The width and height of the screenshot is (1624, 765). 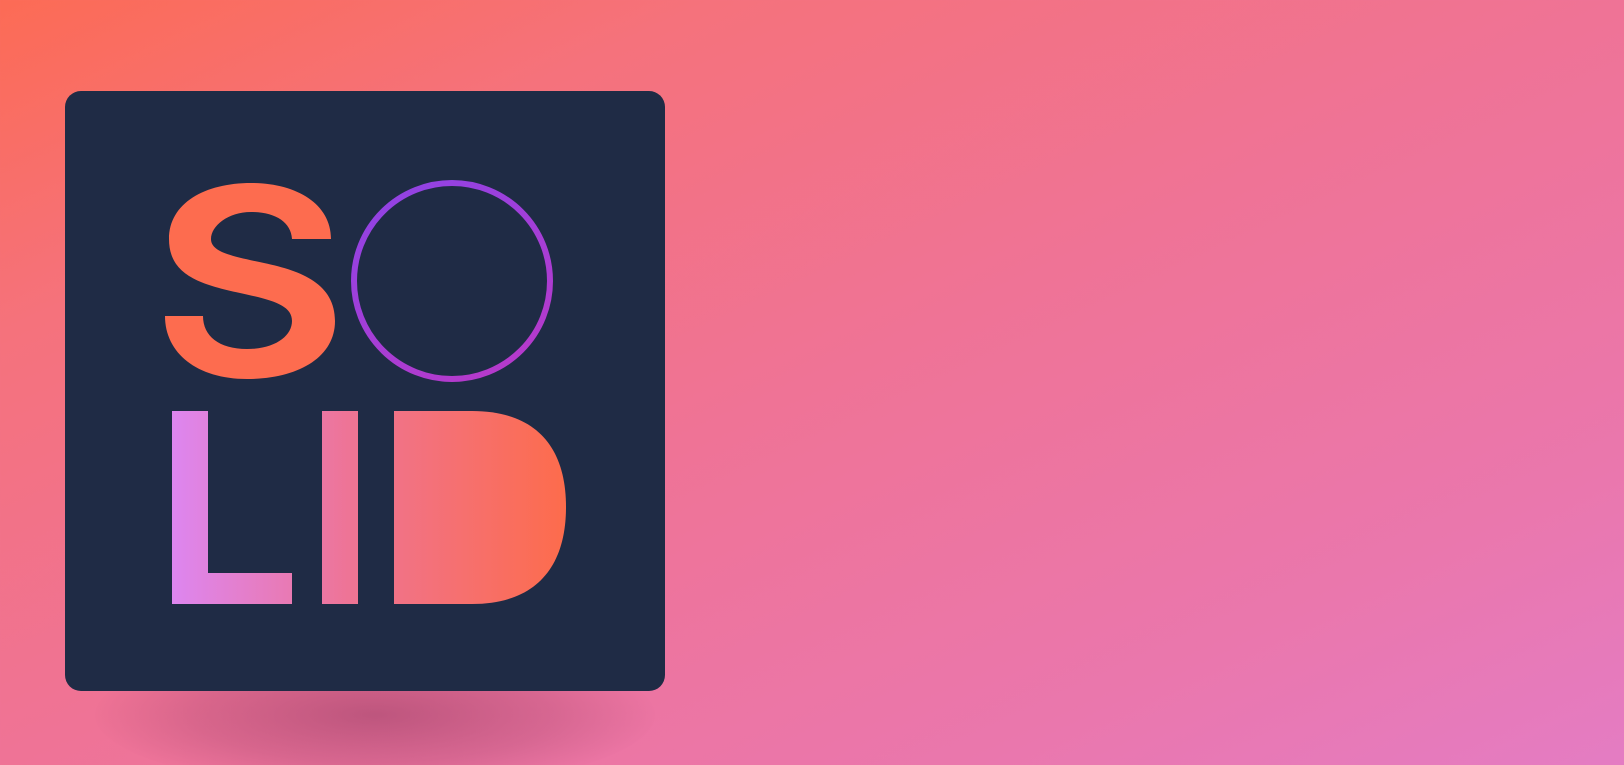 What do you see at coordinates (340, 507) in the screenshot?
I see `logo-letter-i` at bounding box center [340, 507].